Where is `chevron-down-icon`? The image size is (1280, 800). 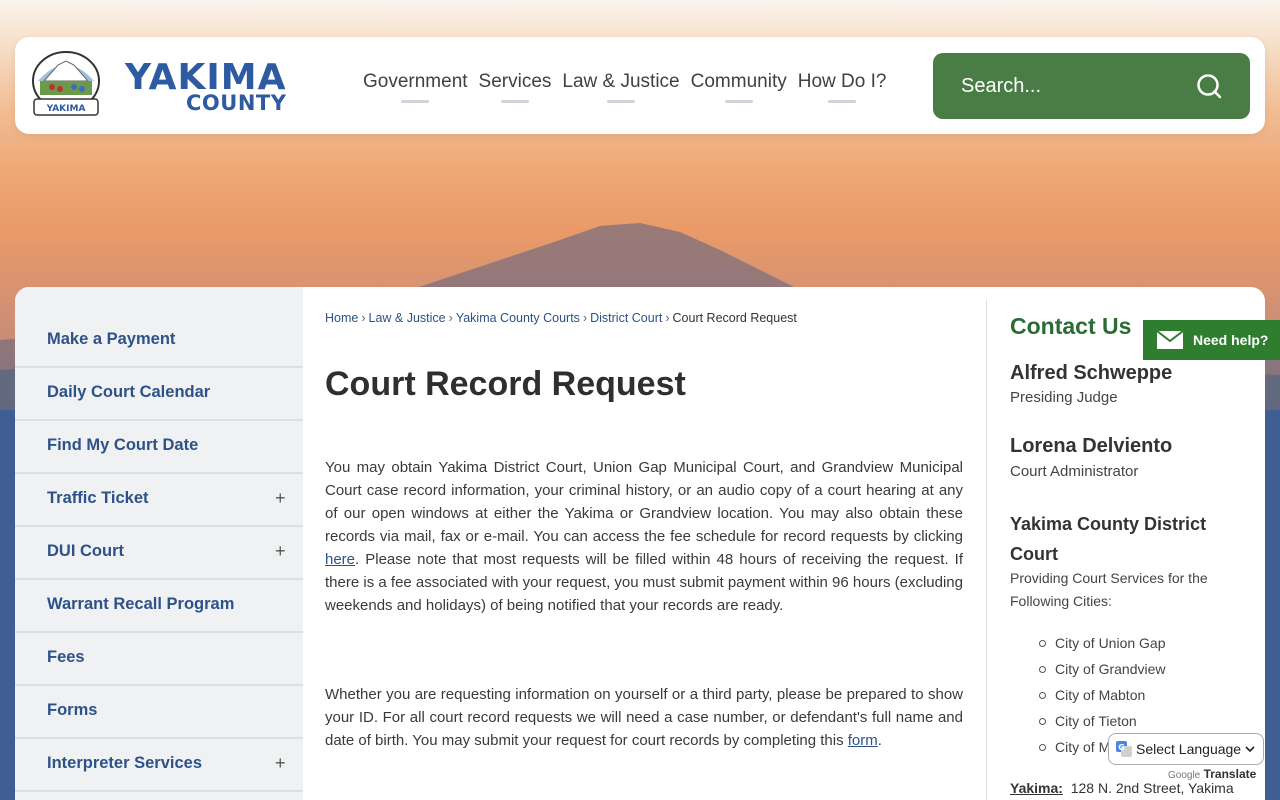
chevron-down-icon is located at coordinates (1250, 749).